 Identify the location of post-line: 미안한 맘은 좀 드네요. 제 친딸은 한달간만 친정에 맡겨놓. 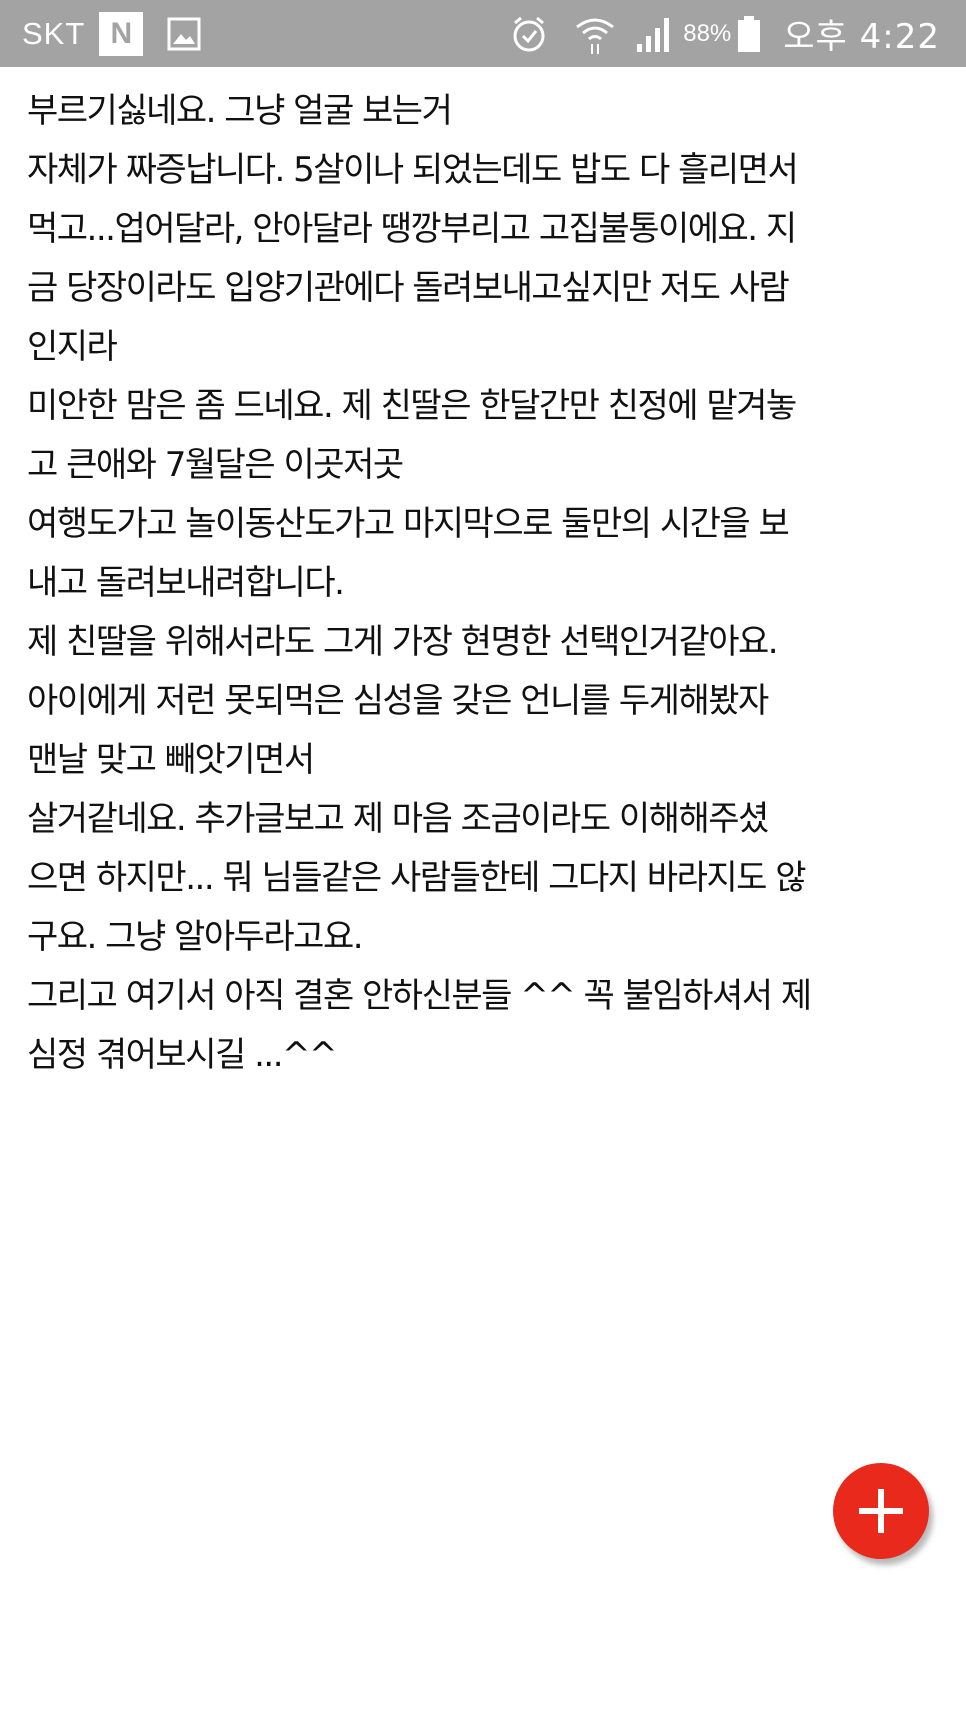
(412, 406).